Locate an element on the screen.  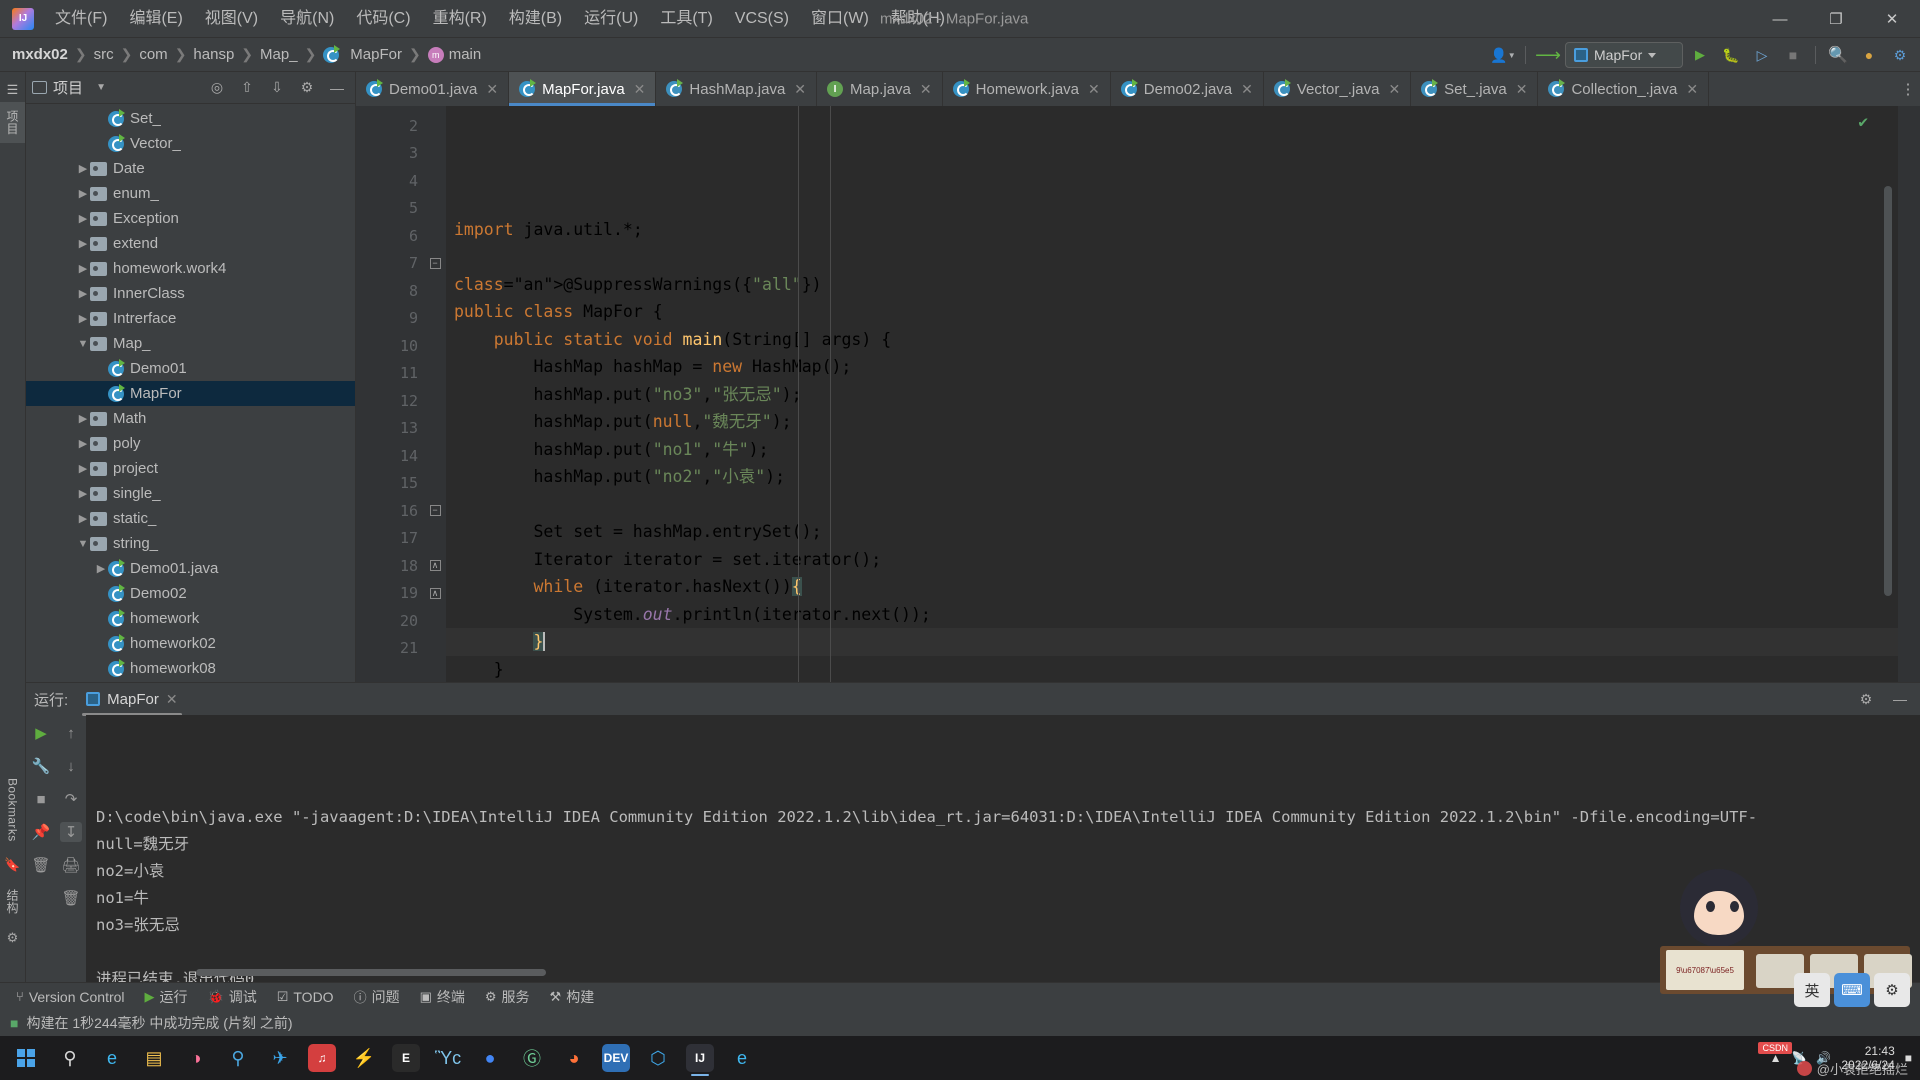
menu-view: 视图(V) is located at coordinates (231, 19).